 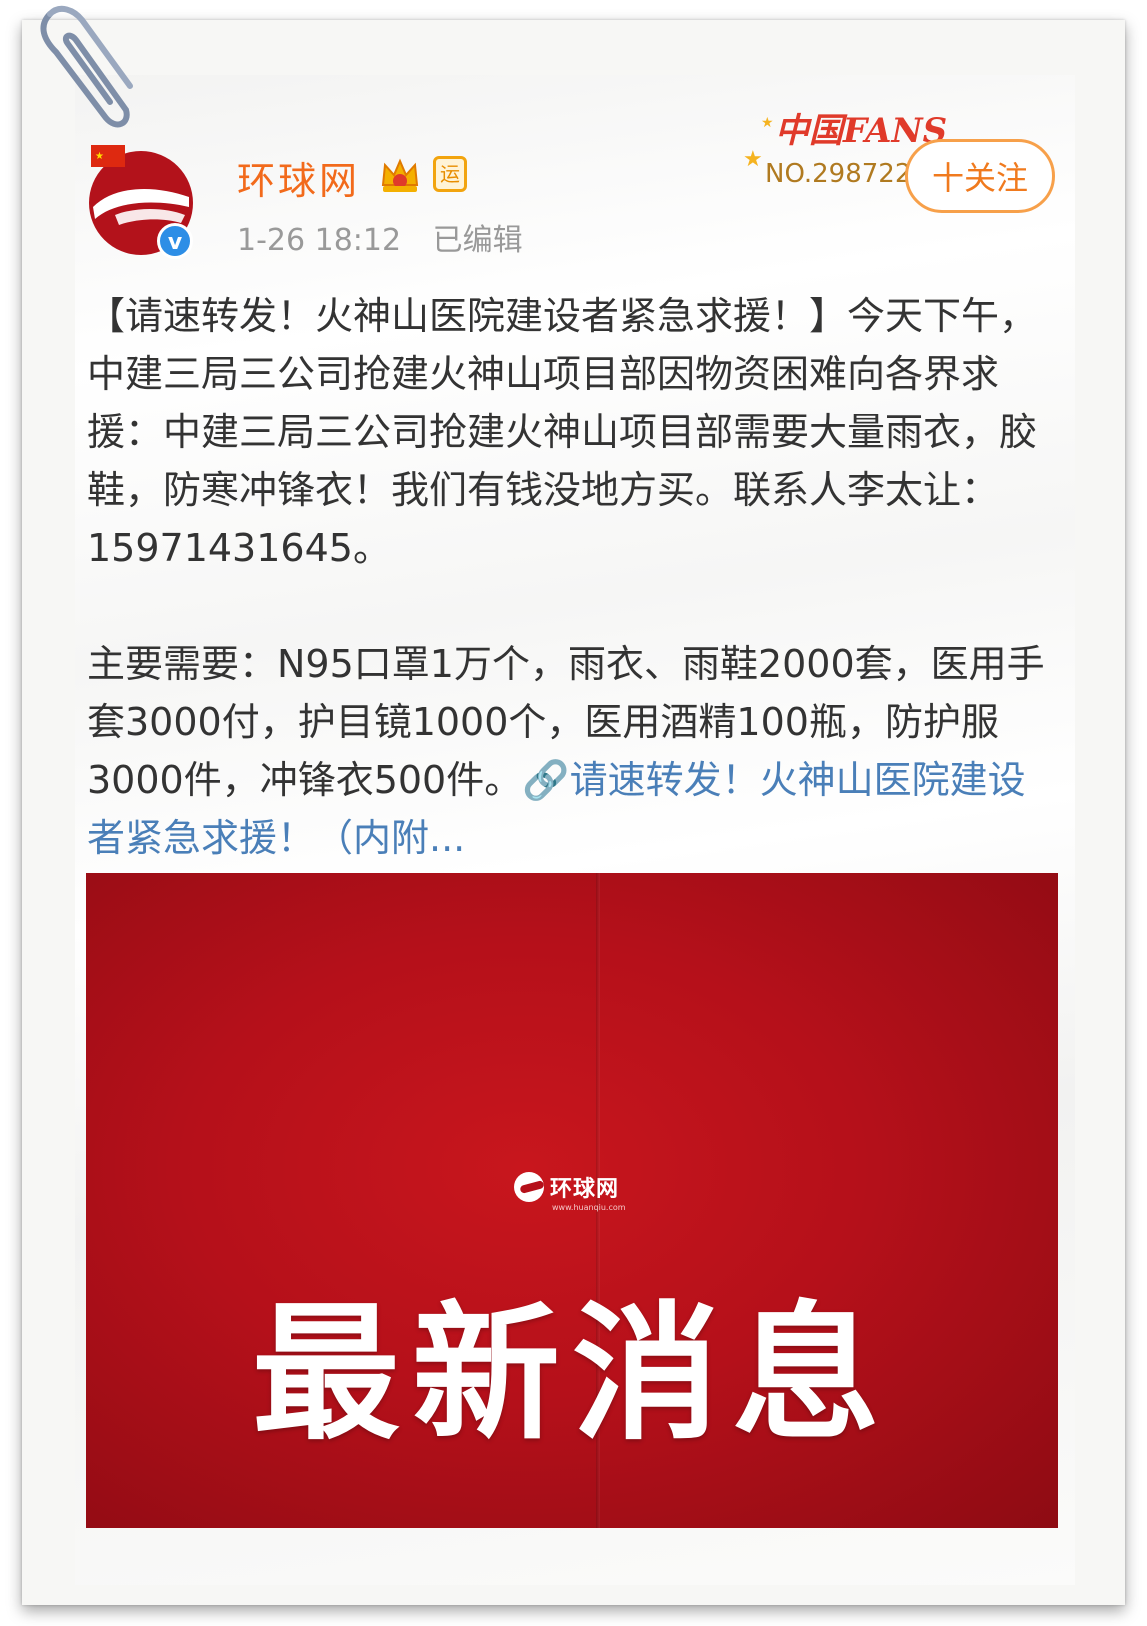 What do you see at coordinates (572, 1374) in the screenshot?
I see `image-headline: 最新消息` at bounding box center [572, 1374].